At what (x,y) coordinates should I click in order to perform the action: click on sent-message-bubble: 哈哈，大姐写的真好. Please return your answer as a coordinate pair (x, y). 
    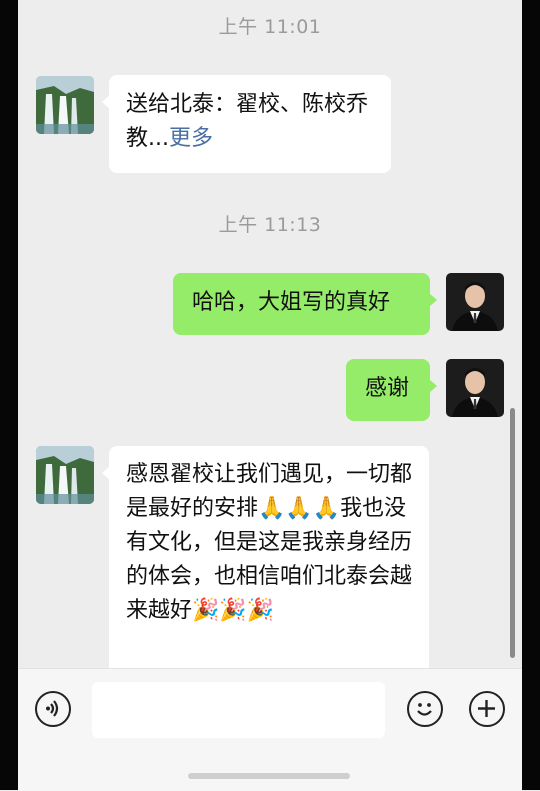
    Looking at the image, I should click on (305, 304).